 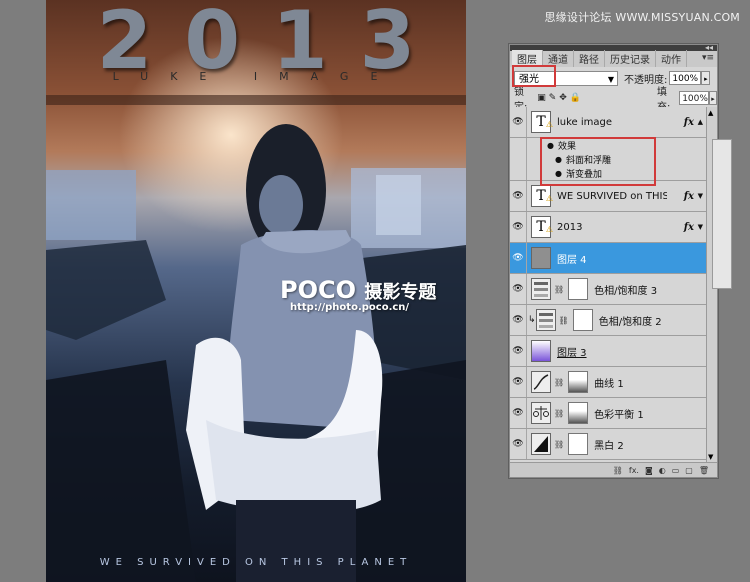 What do you see at coordinates (527, 58) in the screenshot?
I see `tab-layers: 图层` at bounding box center [527, 58].